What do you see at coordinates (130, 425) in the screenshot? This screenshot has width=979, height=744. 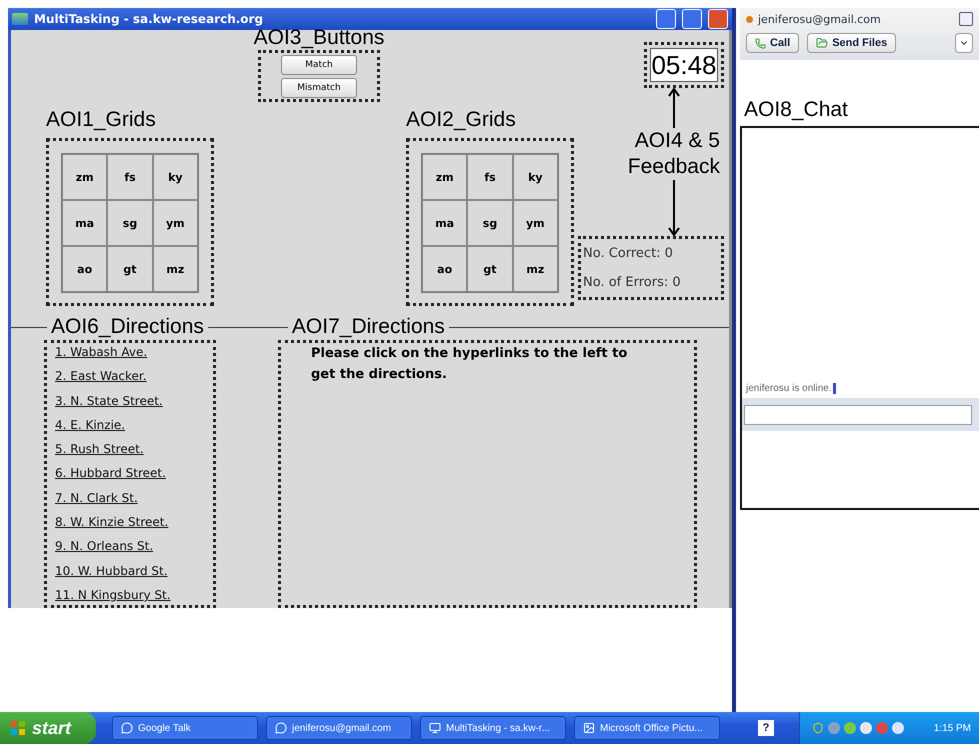 I see `direction-link: 4. E. Kinzie.` at bounding box center [130, 425].